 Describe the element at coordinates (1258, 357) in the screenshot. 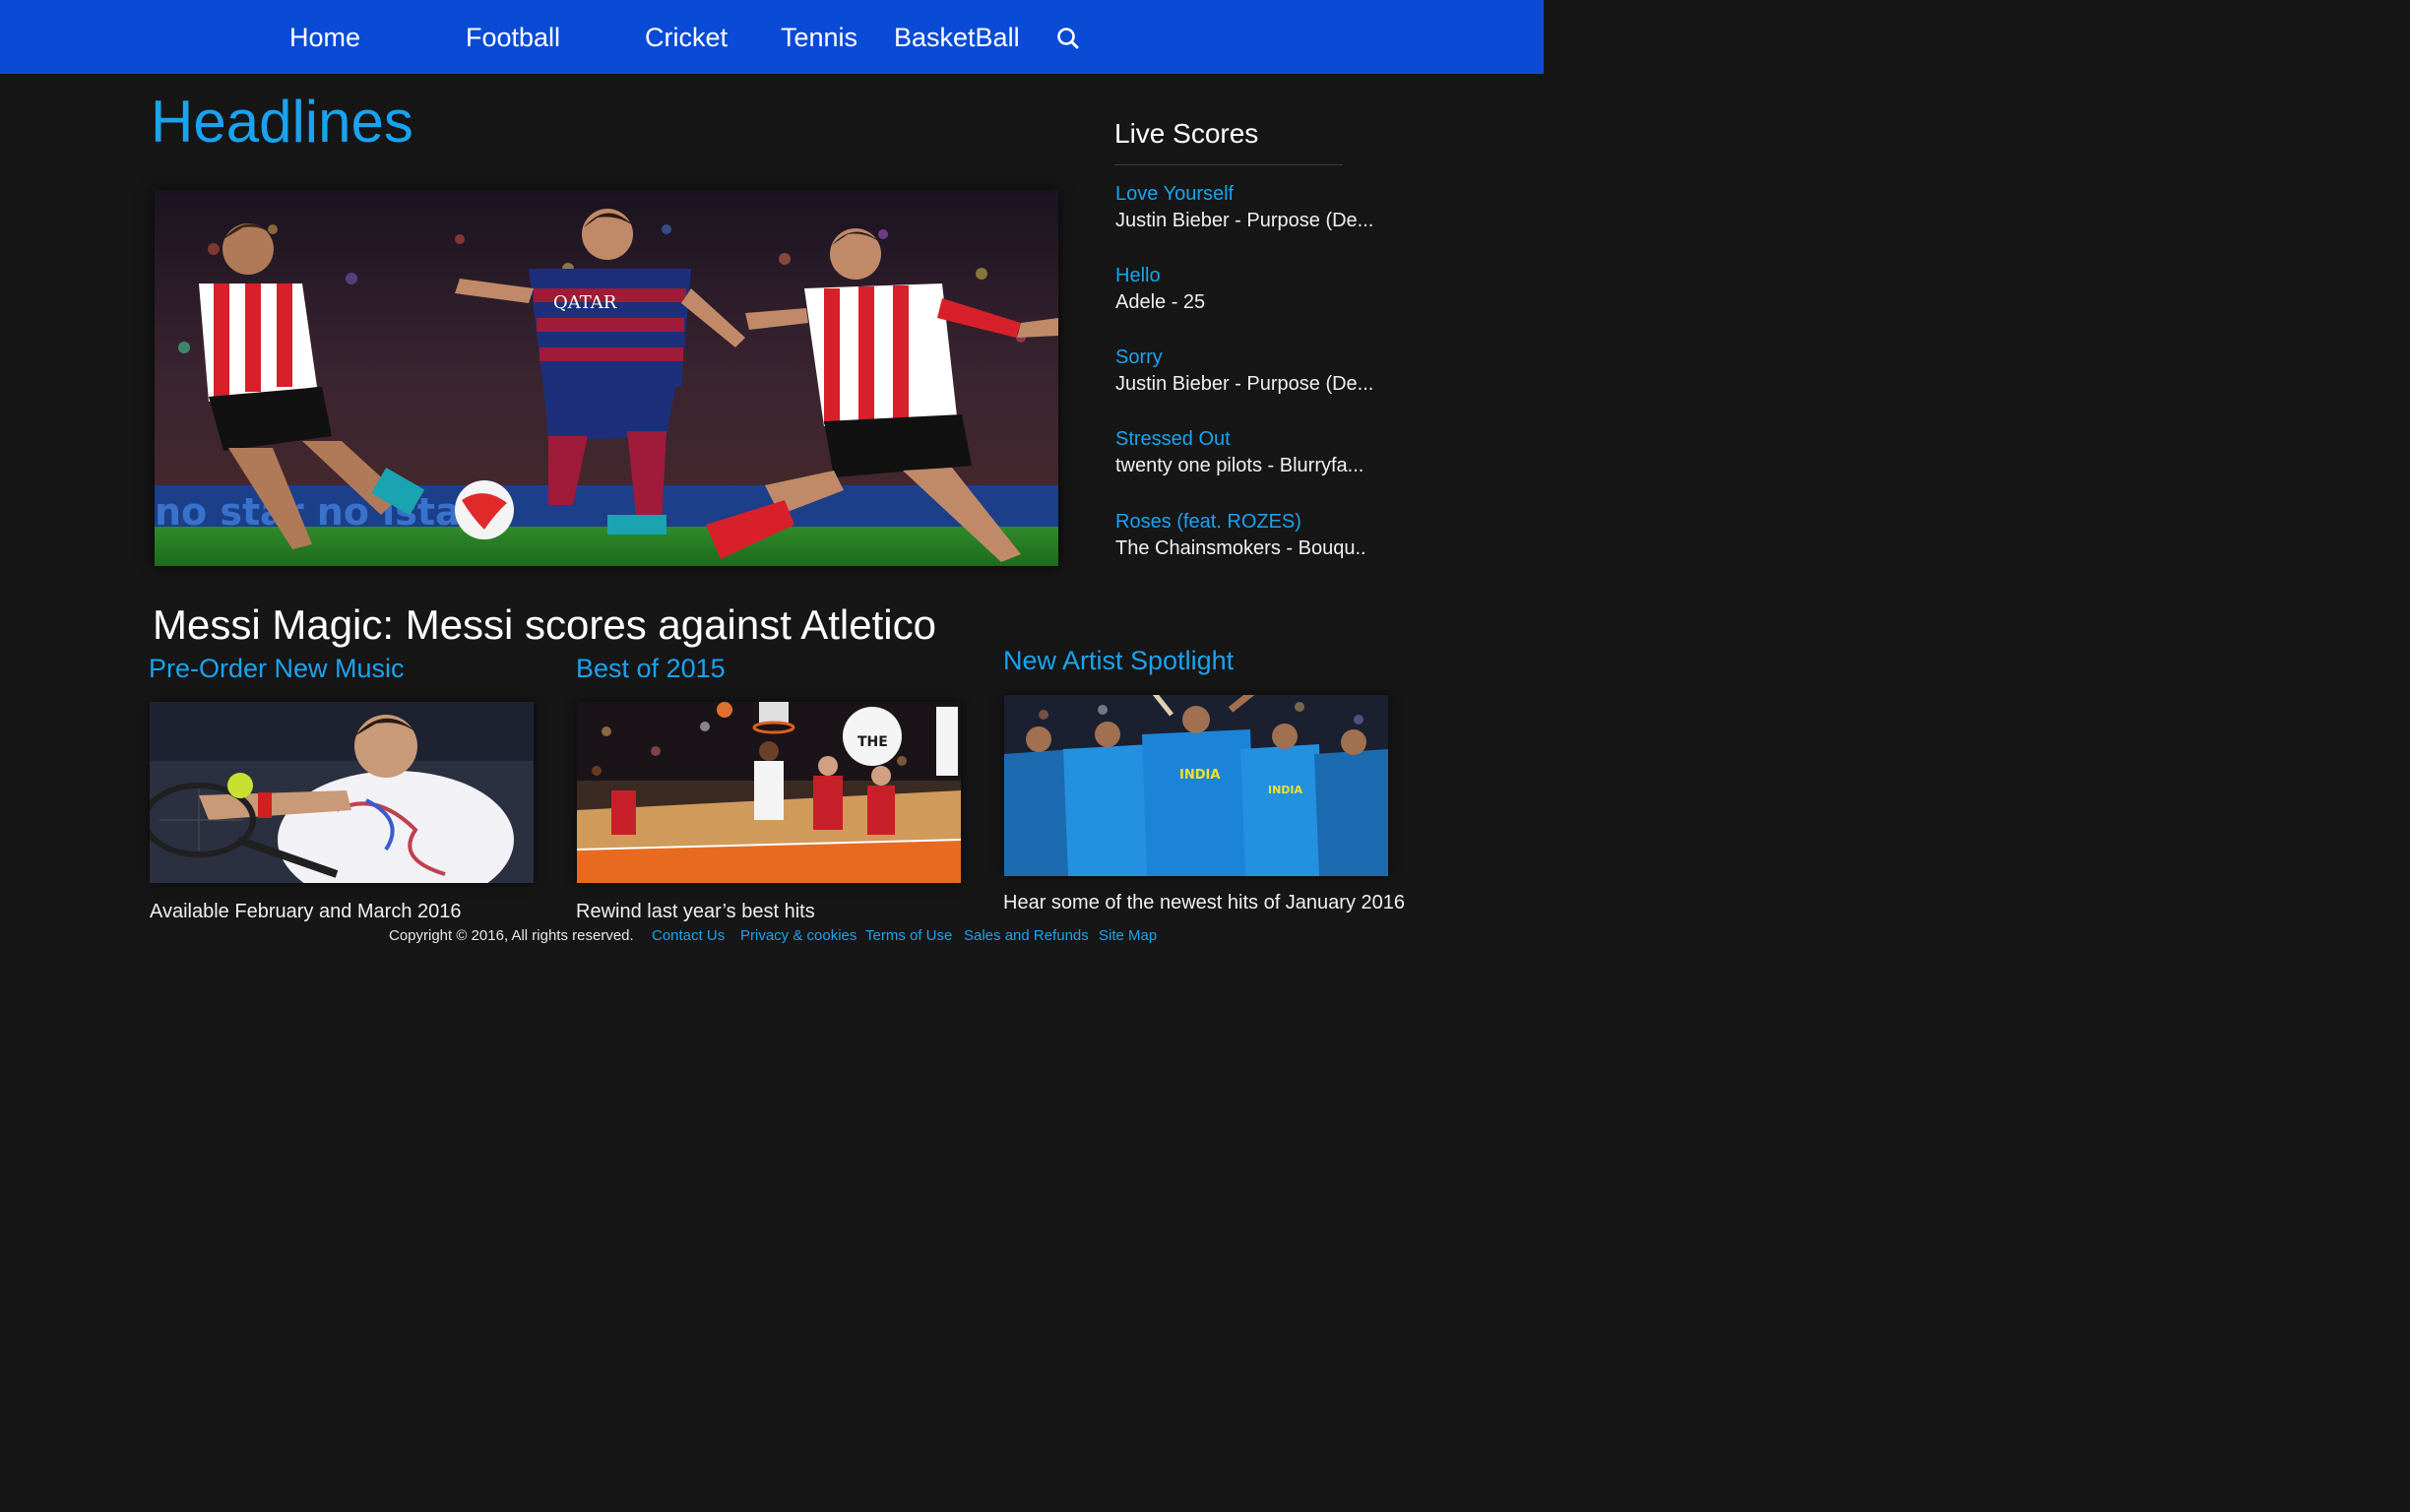

I see `live-score-song-link: Sorry` at that location.